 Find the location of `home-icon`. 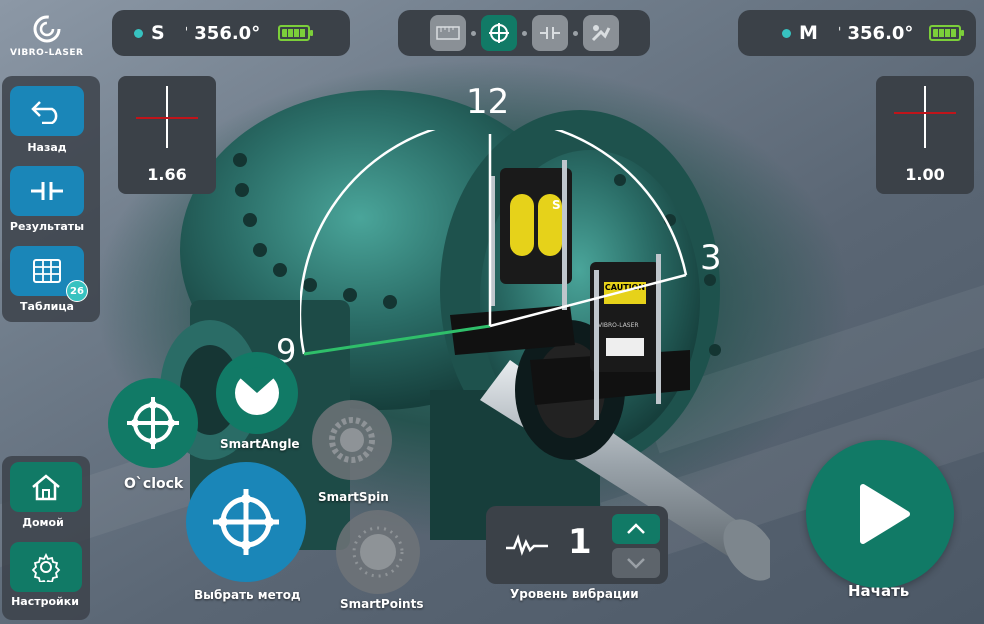

home-icon is located at coordinates (46, 487).